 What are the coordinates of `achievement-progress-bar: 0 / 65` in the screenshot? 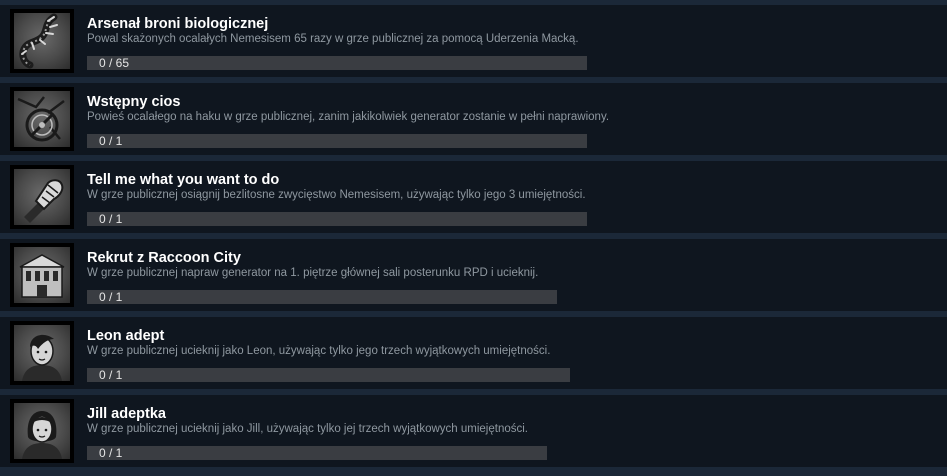 It's located at (337, 63).